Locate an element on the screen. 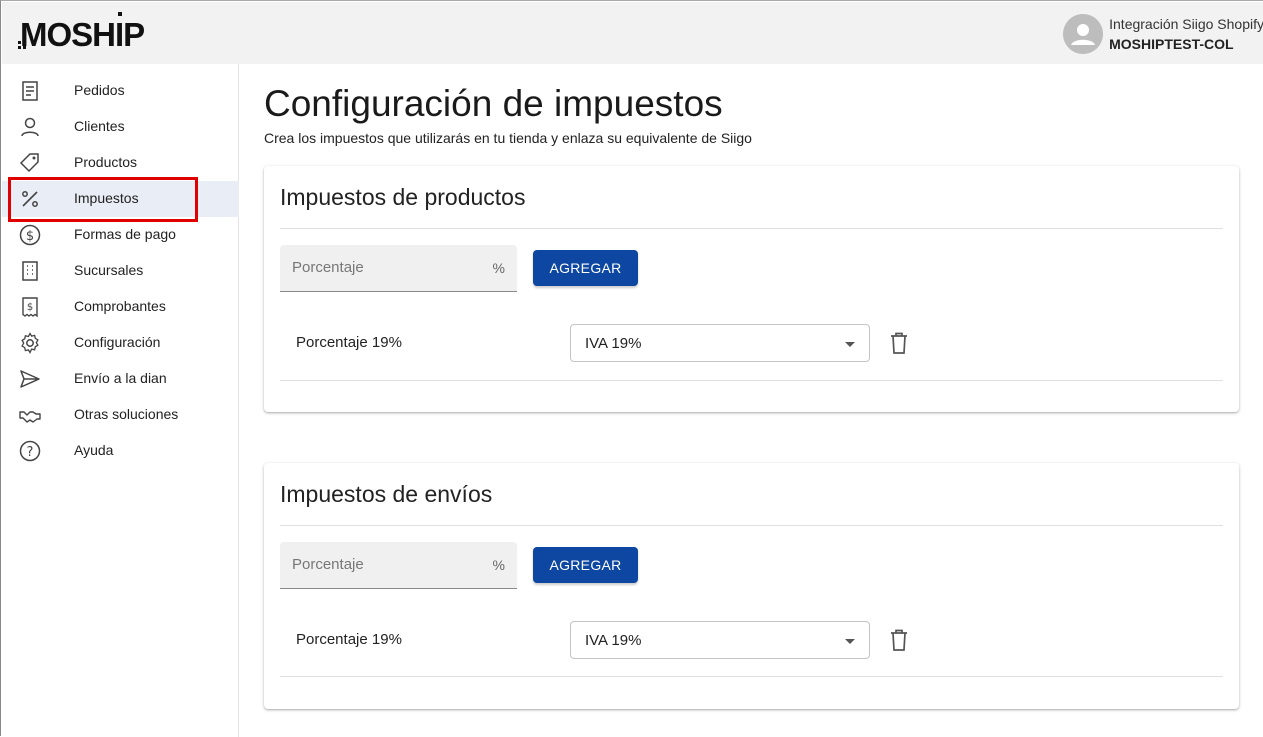 The height and width of the screenshot is (737, 1263). sidebar-item-clientes: Clientes is located at coordinates (120, 127).